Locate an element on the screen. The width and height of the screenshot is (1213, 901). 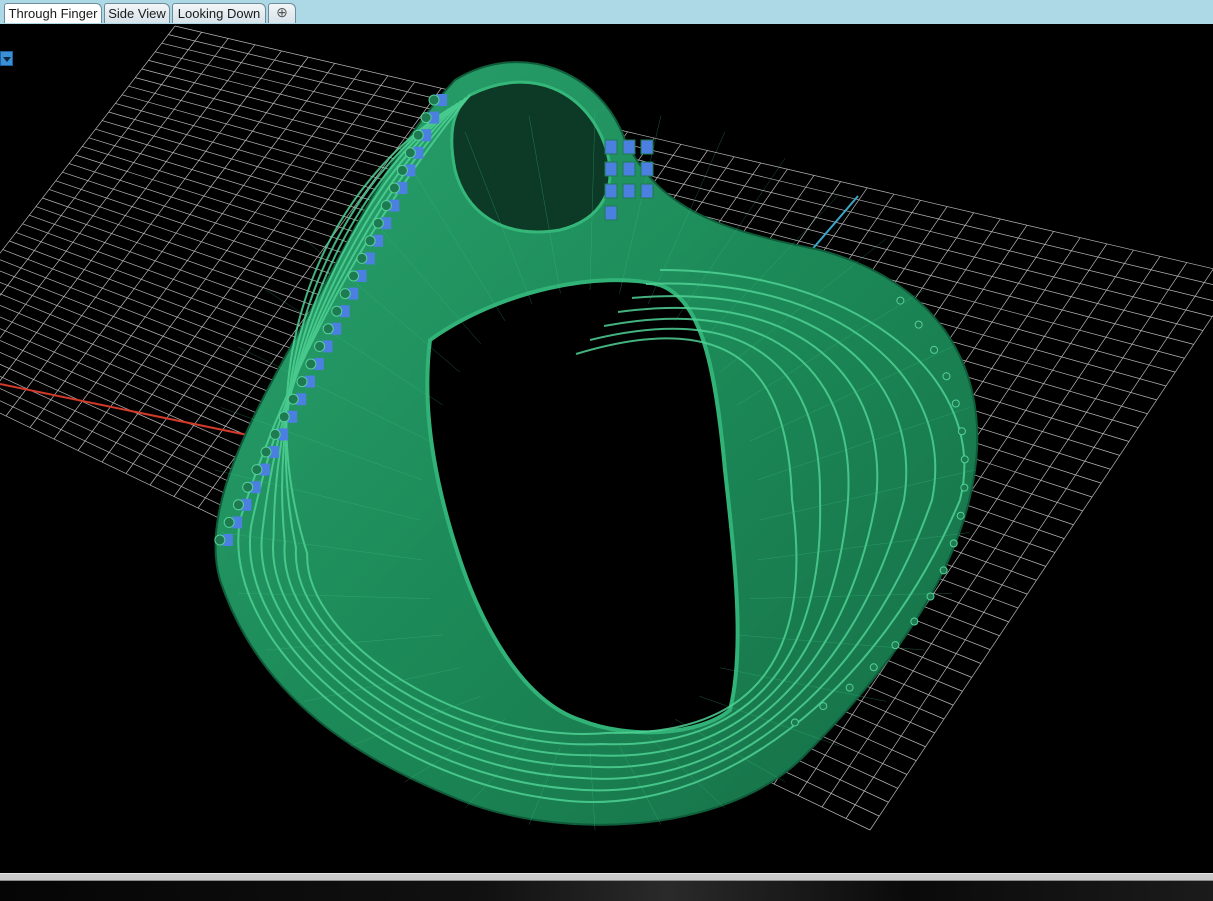
add-tab-button: ⊕ is located at coordinates (282, 13).